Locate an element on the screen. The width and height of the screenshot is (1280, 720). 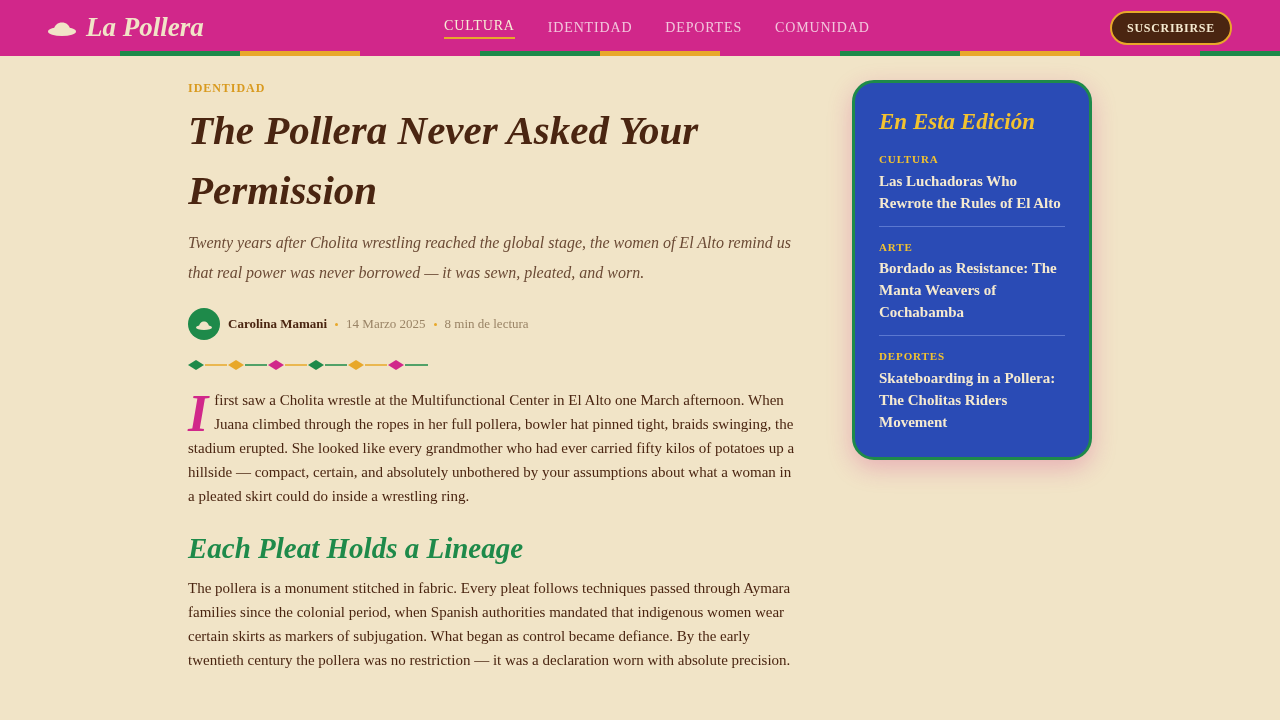
reading-time: 8 min de lectura is located at coordinates (486, 324).